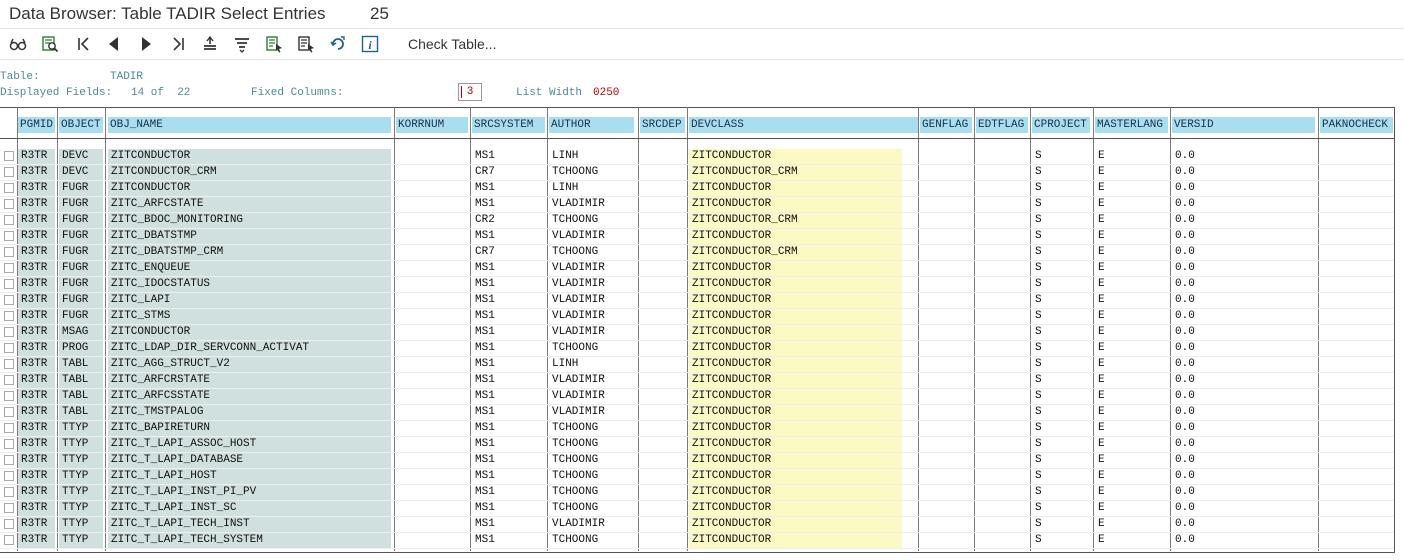 Image resolution: width=1404 pixels, height=560 pixels. What do you see at coordinates (50, 44) in the screenshot?
I see `find-icon` at bounding box center [50, 44].